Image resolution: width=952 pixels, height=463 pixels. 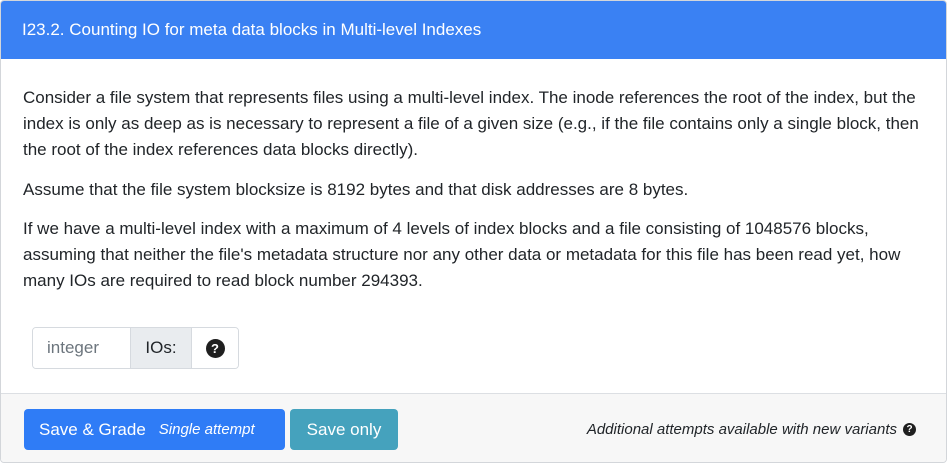 I want to click on answer-input, so click(x=82, y=348).